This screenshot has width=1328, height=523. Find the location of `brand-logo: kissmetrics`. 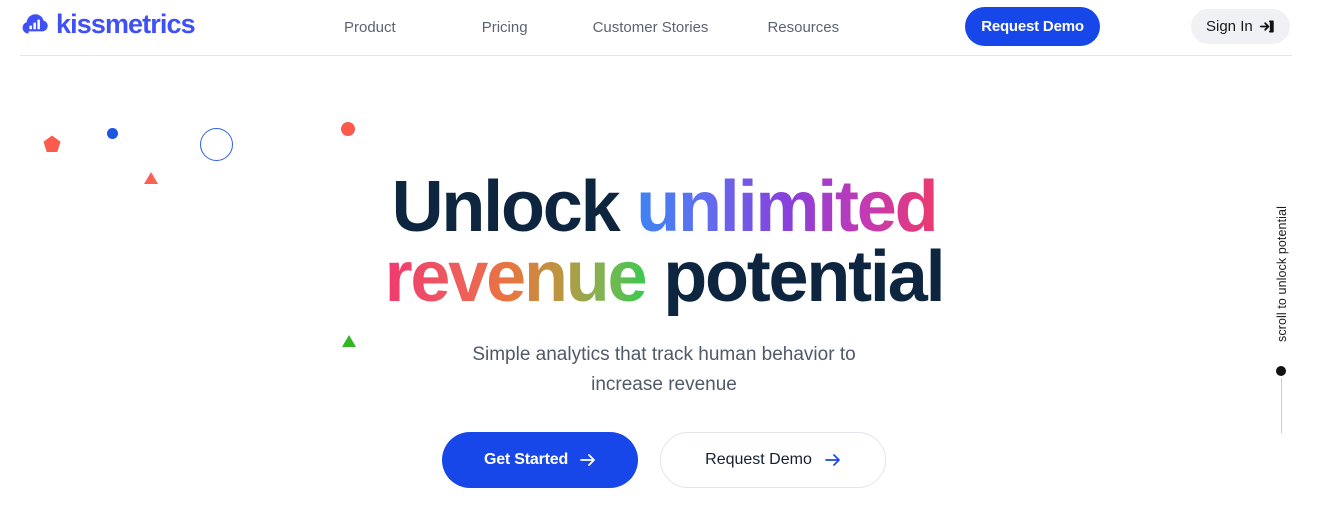

brand-logo: kissmetrics is located at coordinates (109, 24).